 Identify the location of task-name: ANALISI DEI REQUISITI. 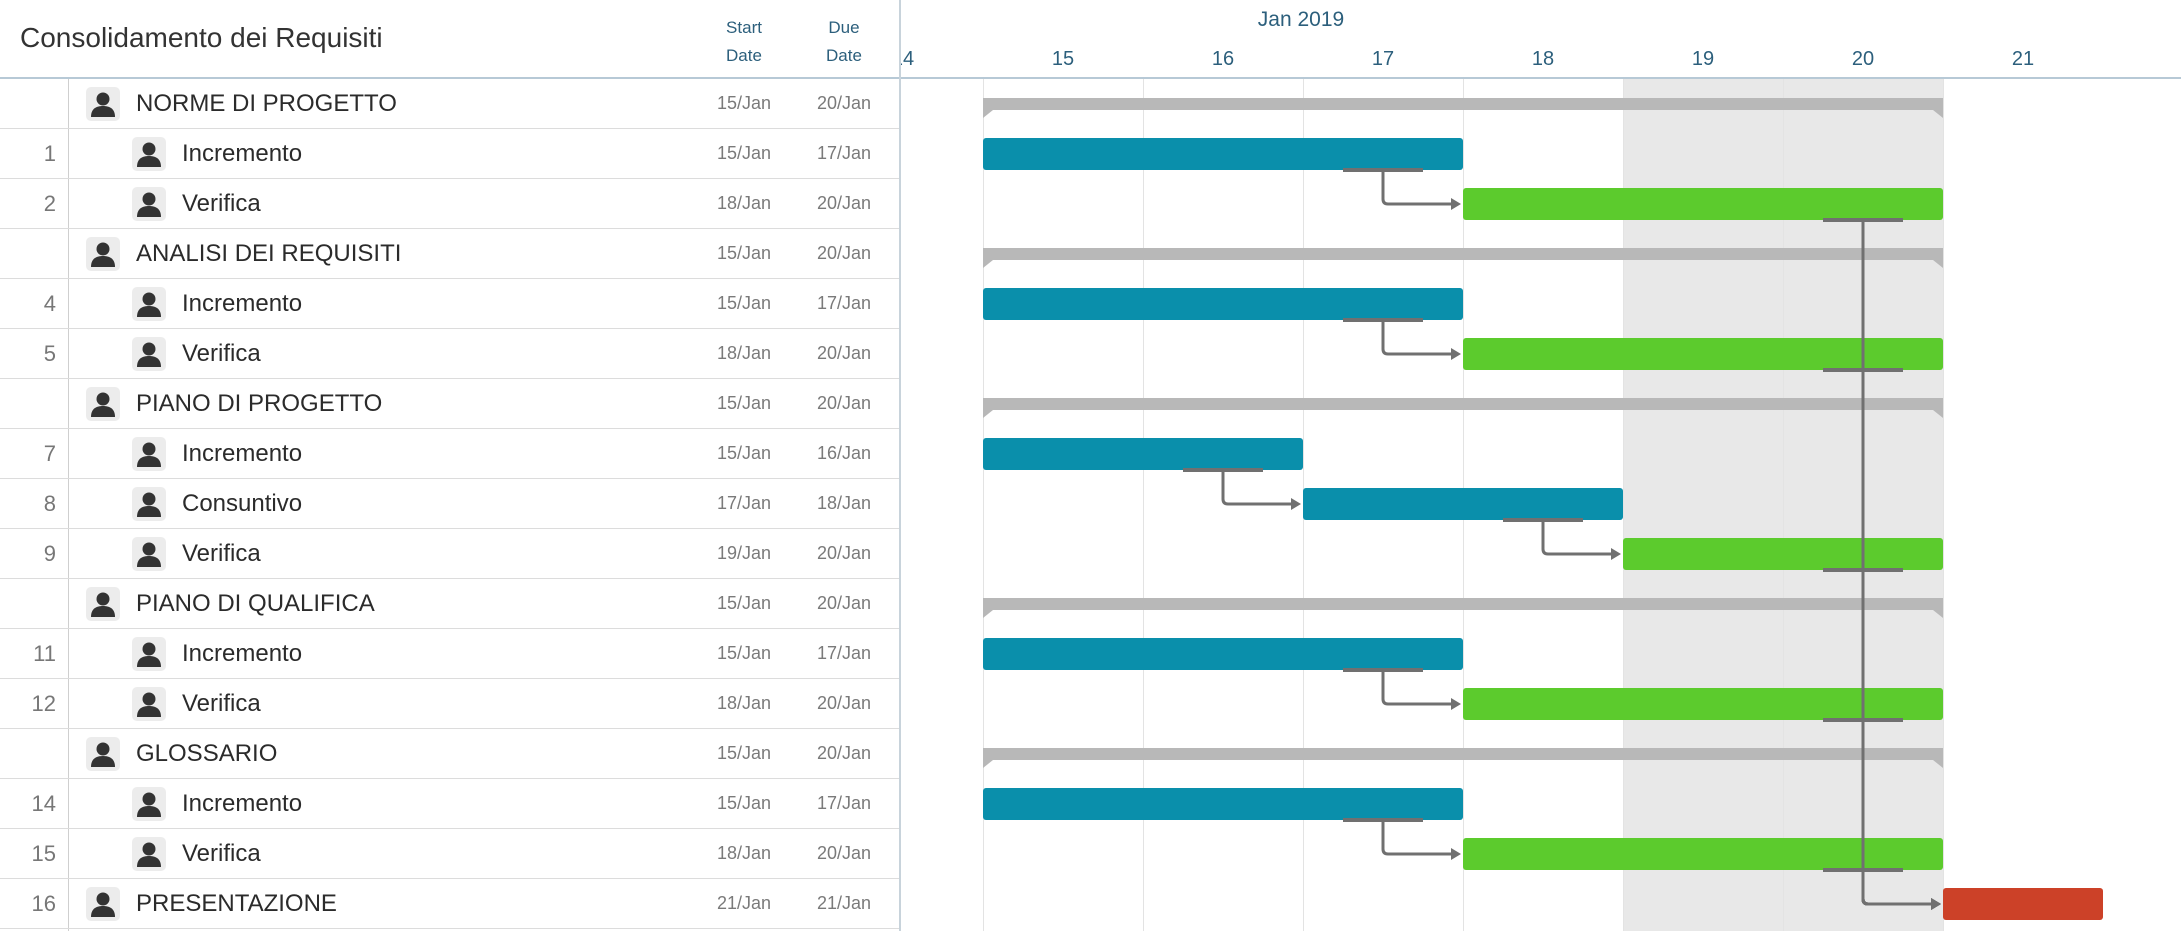
(268, 254).